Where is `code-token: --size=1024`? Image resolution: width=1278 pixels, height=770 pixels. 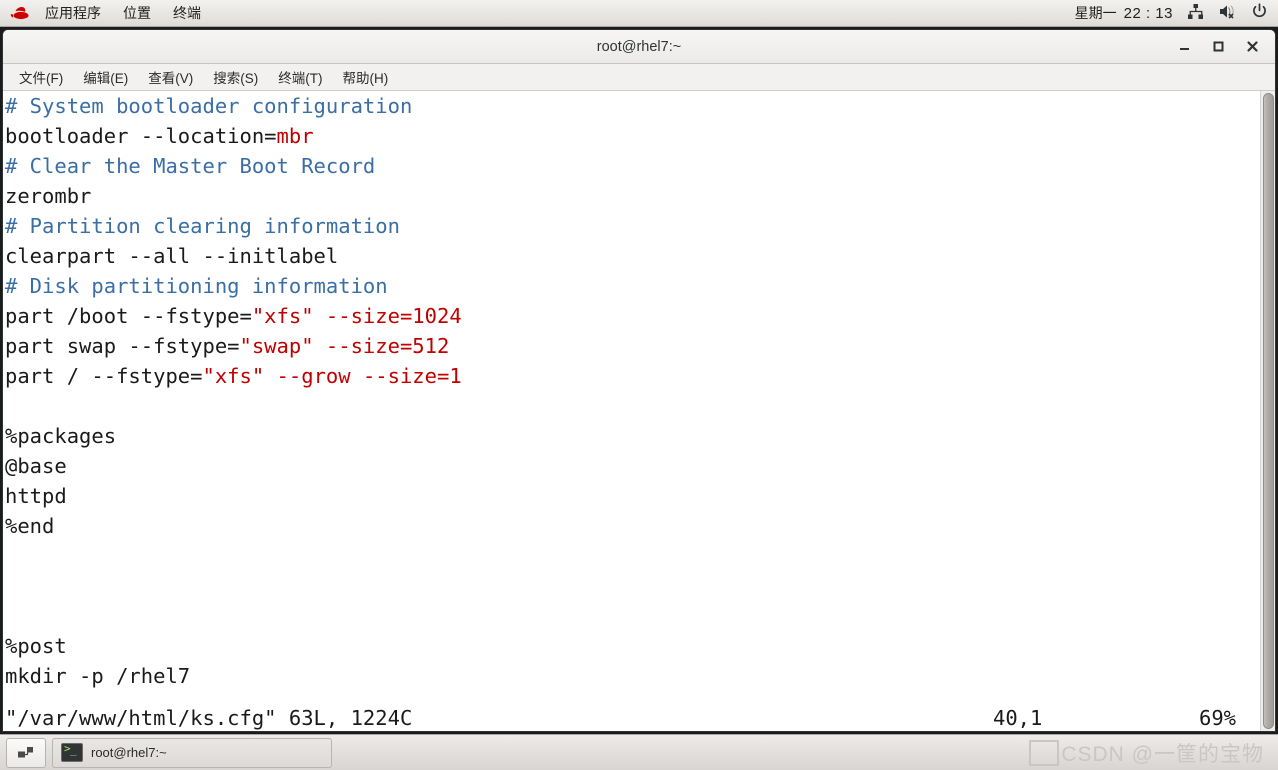
code-token: --size=1024 is located at coordinates (393, 316).